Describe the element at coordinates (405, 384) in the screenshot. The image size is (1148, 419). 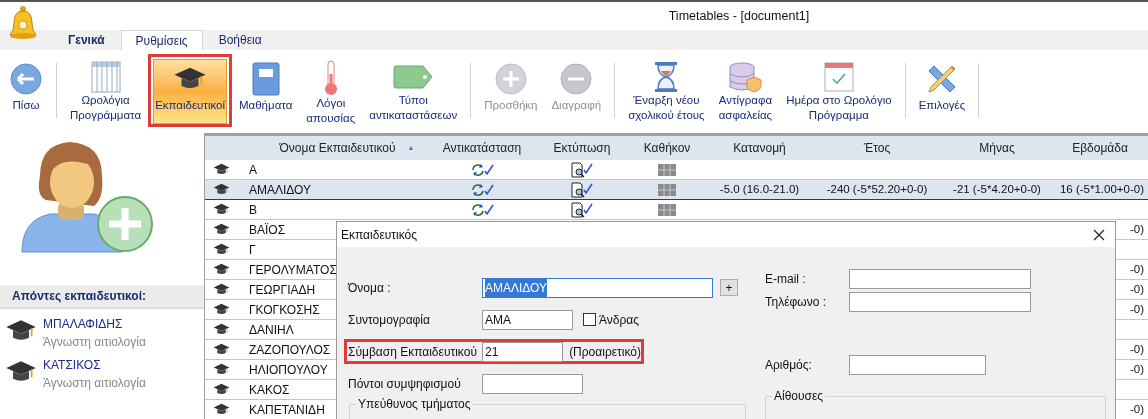
I see `field-label: Πόντοι συμψηφισμού` at that location.